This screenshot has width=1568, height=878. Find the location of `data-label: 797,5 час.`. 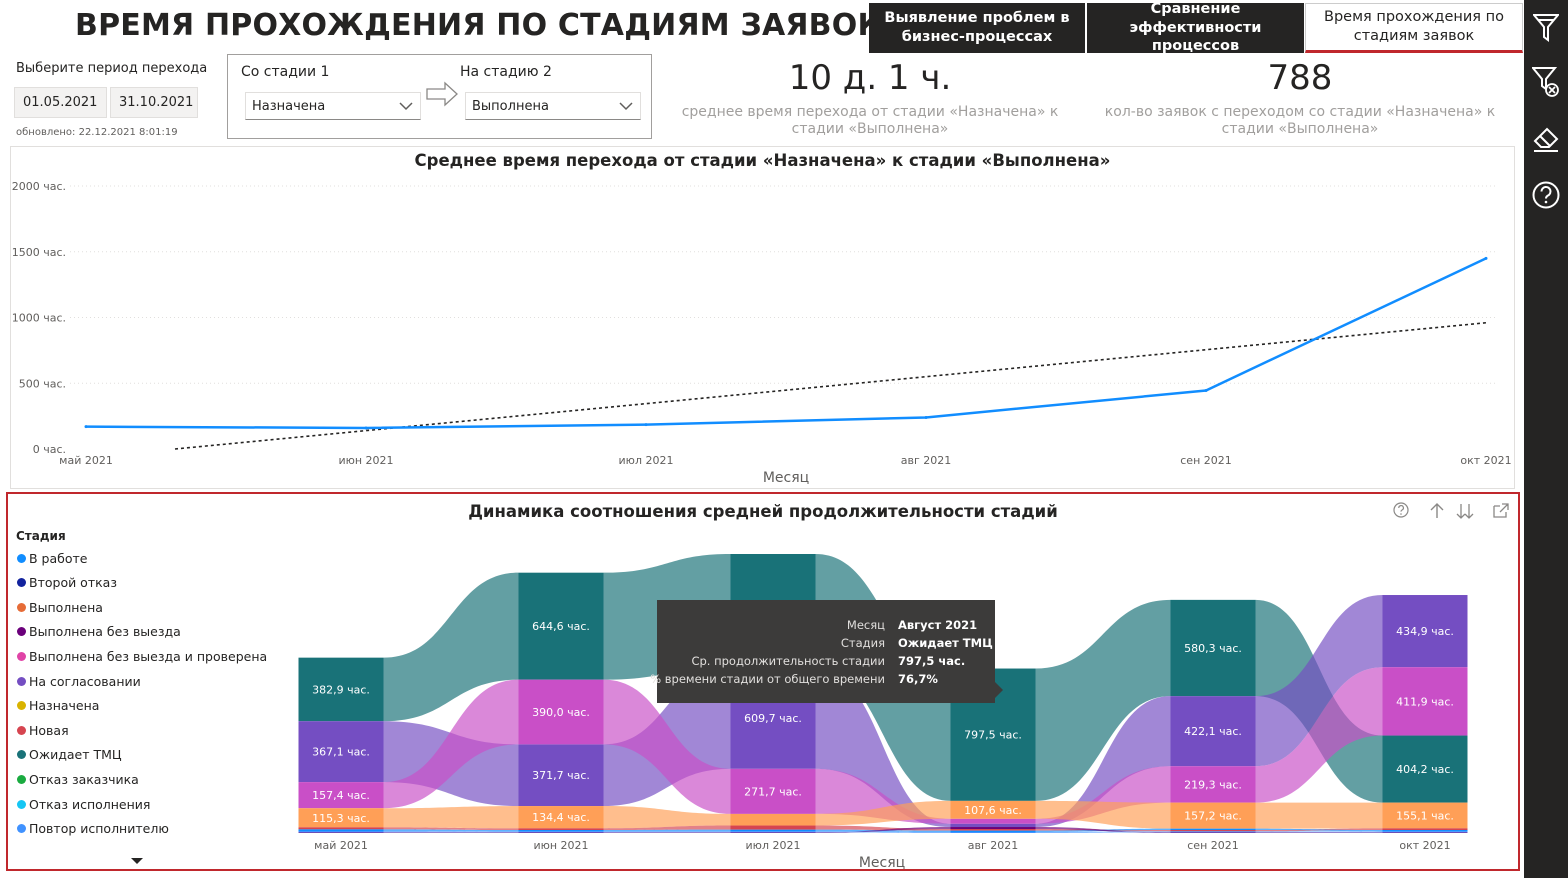

data-label: 797,5 час. is located at coordinates (993, 735).